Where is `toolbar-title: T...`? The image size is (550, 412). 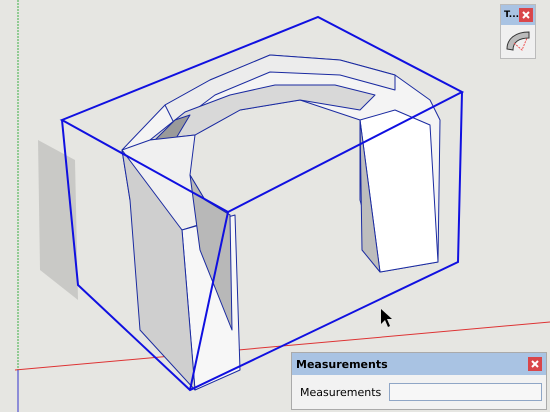
toolbar-title: T... is located at coordinates (512, 15).